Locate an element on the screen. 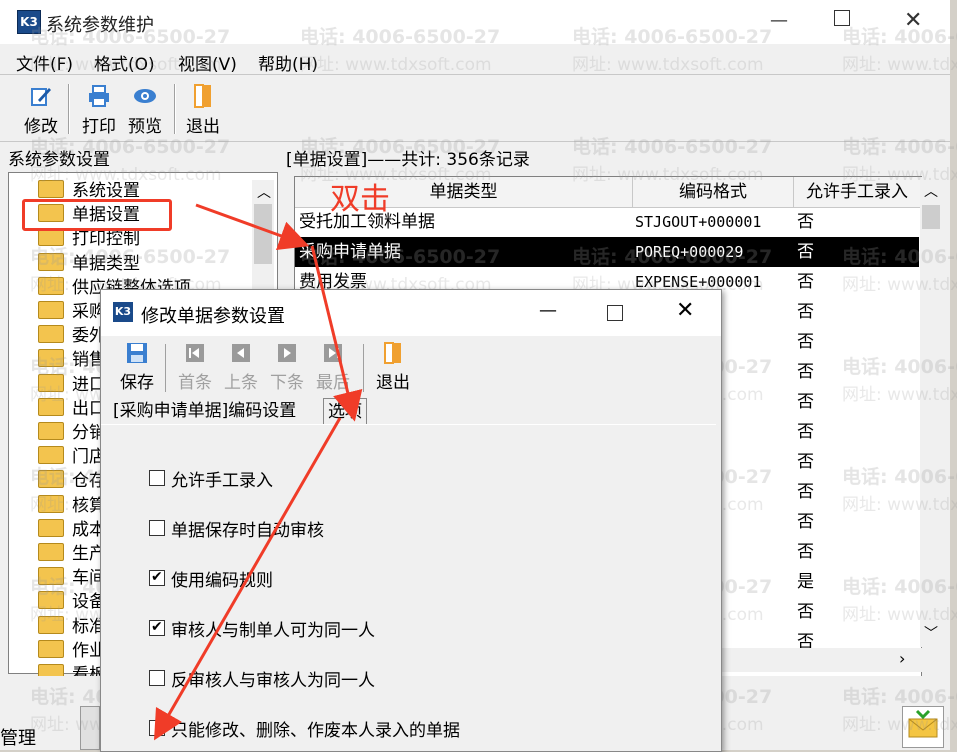  cell-code: STJGOUT+000001 is located at coordinates (698, 222).